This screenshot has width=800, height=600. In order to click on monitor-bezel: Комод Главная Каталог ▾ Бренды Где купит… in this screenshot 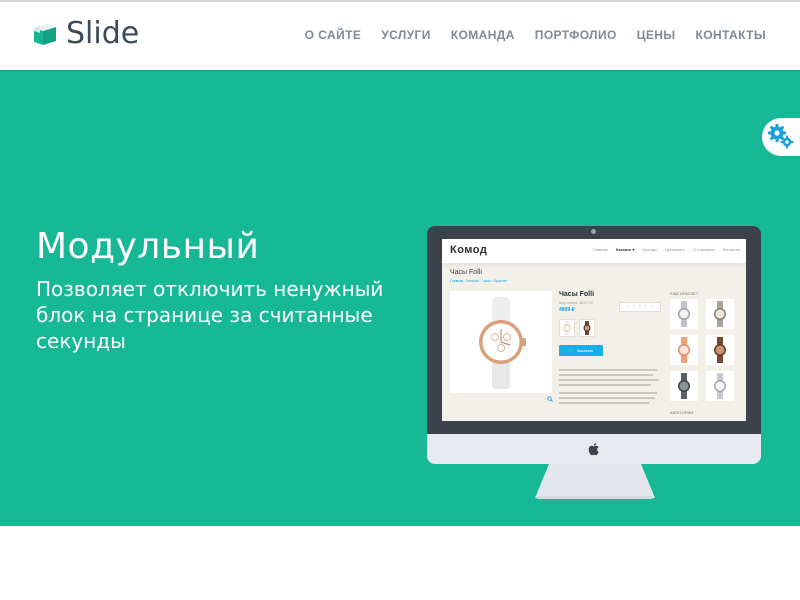, I will do `click(594, 330)`.